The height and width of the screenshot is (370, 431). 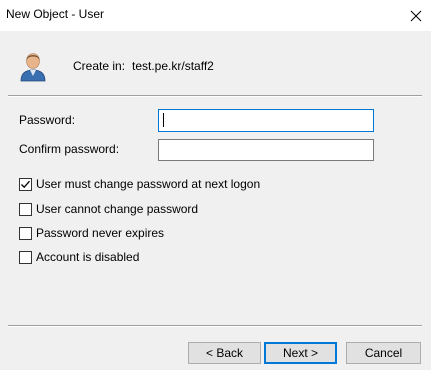 I want to click on close-icon, so click(x=416, y=15).